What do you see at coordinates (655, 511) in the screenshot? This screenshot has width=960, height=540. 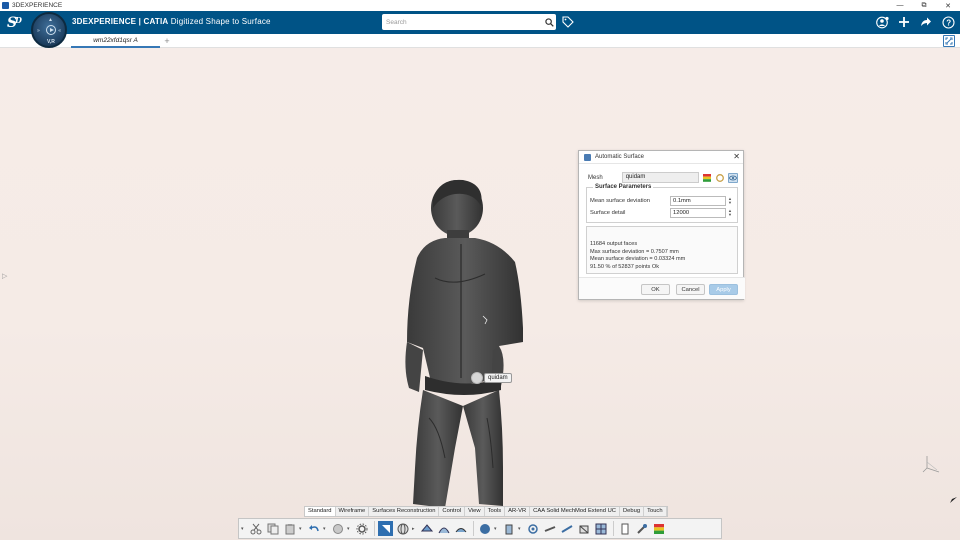 I see `tab-touch: Touch` at bounding box center [655, 511].